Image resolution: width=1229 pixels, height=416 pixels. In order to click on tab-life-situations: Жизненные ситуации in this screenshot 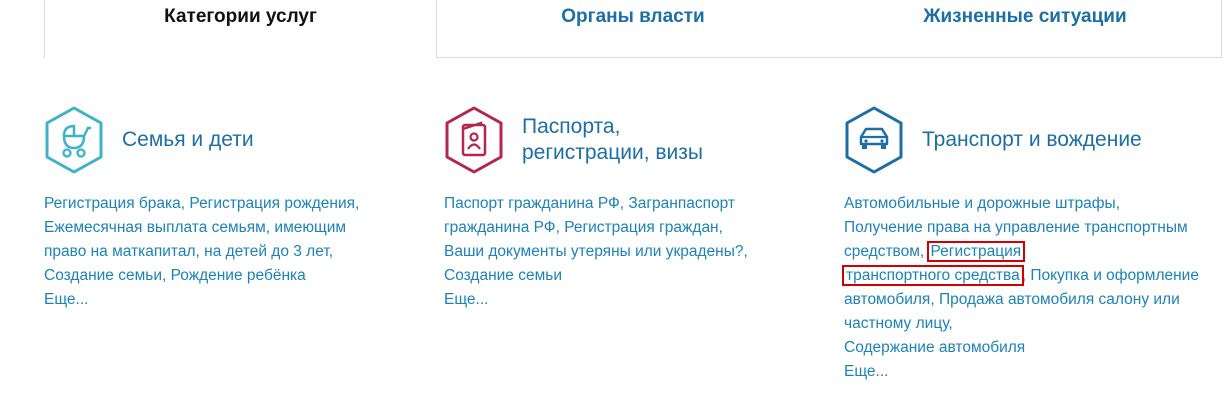, I will do `click(1025, 29)`.